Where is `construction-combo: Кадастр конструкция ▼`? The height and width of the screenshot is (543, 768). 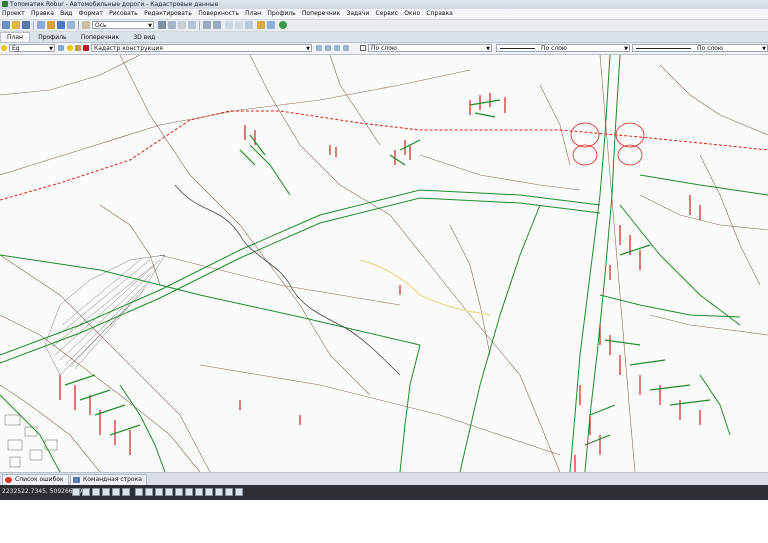 construction-combo: Кадастр конструкция ▼ is located at coordinates (201, 48).